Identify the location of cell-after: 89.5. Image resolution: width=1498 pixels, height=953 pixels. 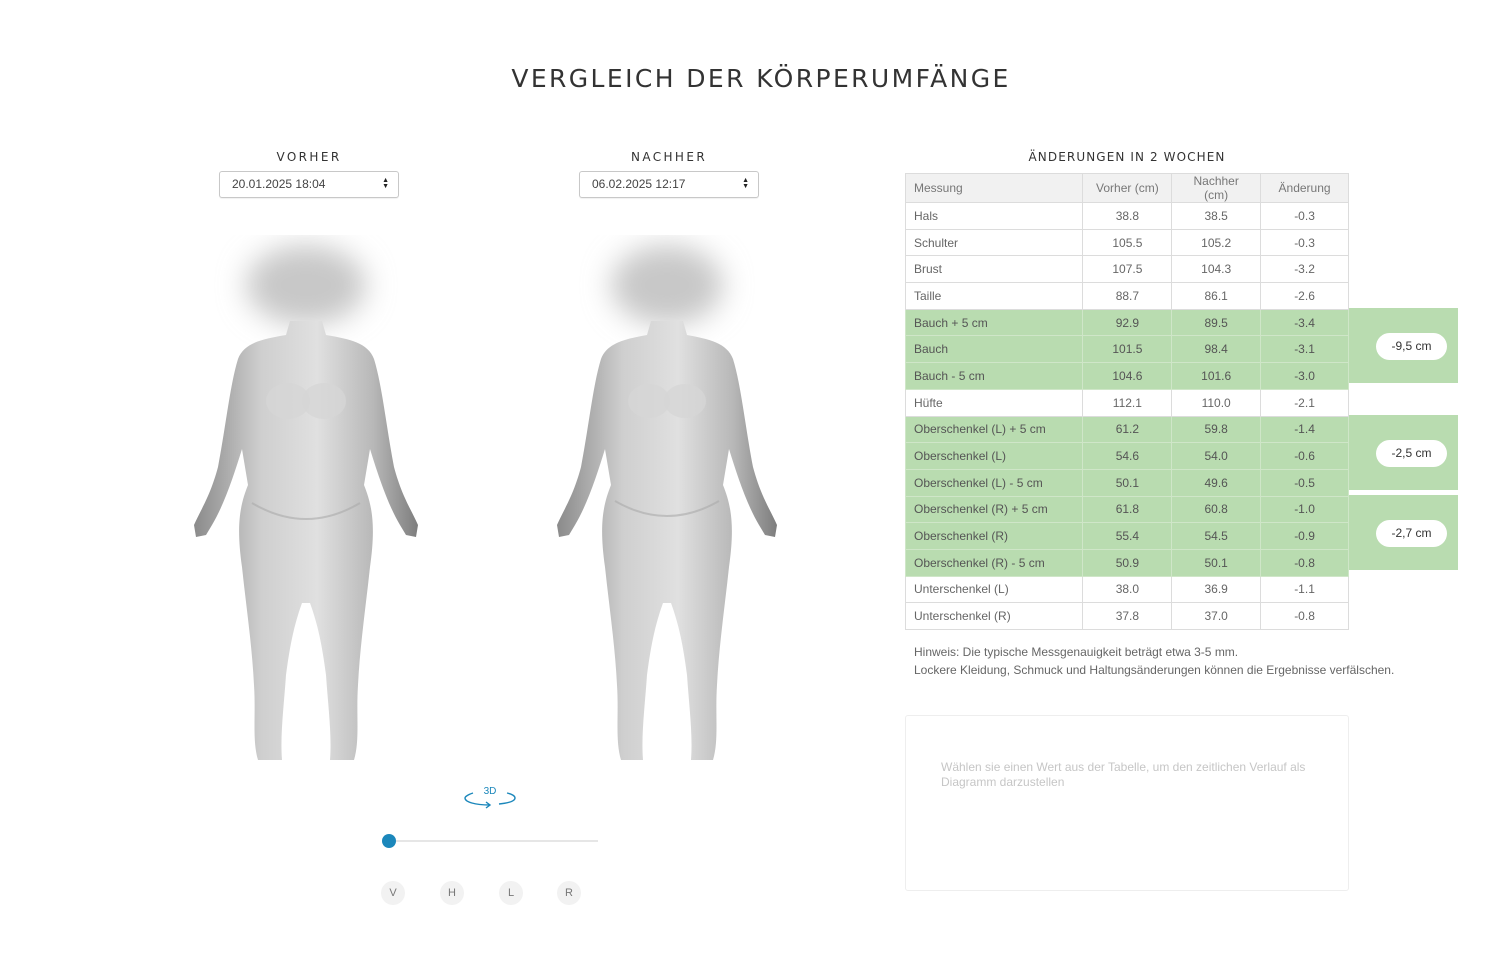
(1216, 322).